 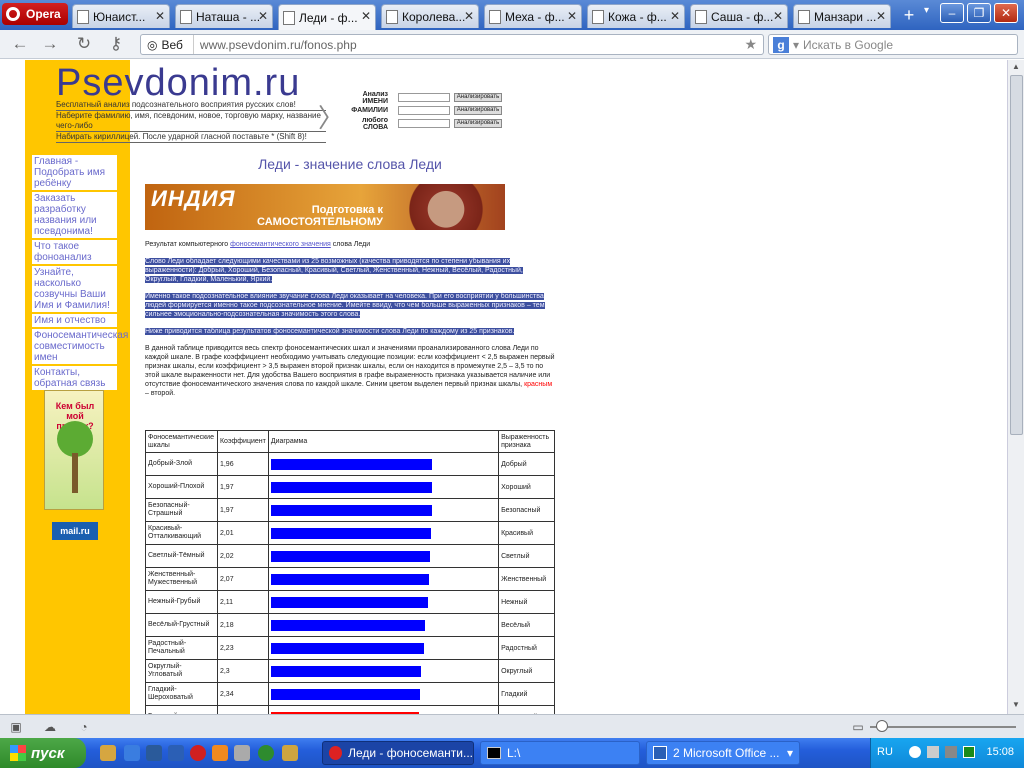 I want to click on ie-icon, so click(x=132, y=753).